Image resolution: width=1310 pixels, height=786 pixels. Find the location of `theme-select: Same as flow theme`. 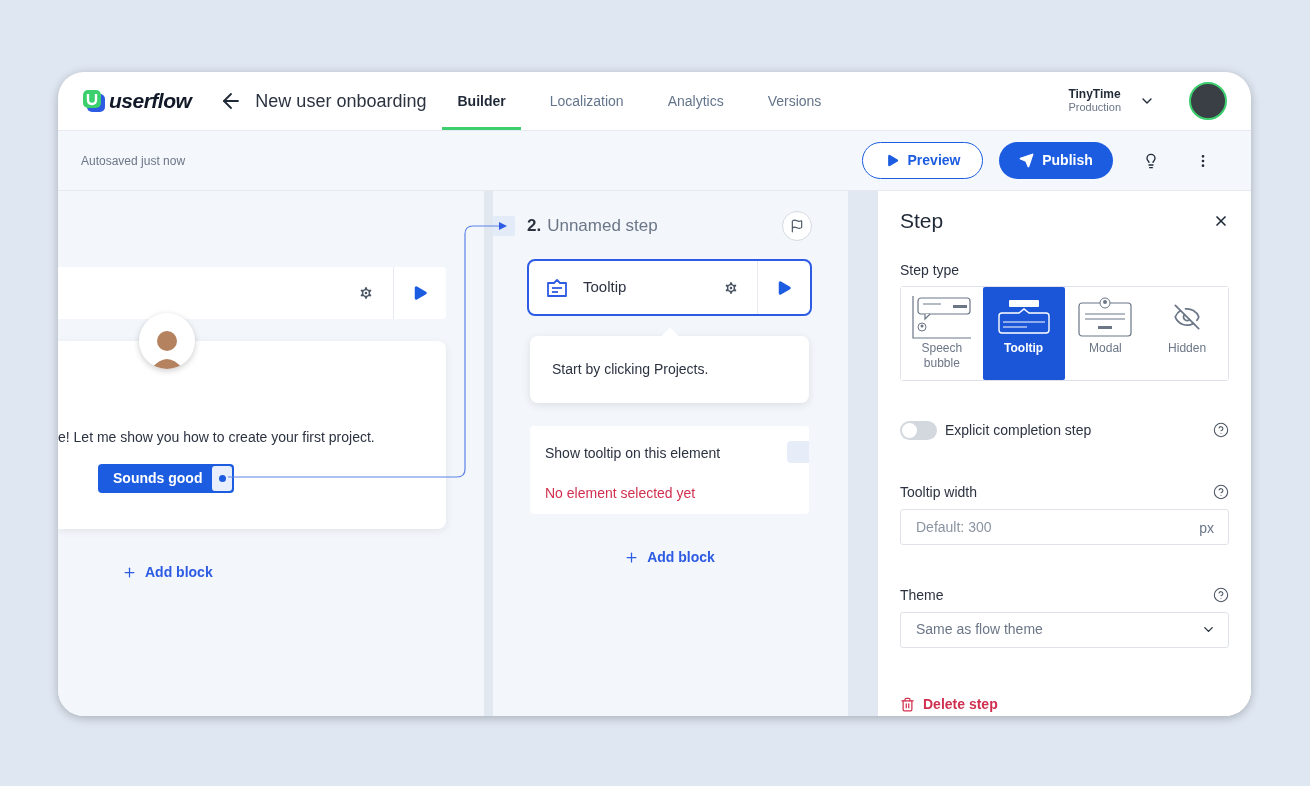

theme-select: Same as flow theme is located at coordinates (1064, 629).